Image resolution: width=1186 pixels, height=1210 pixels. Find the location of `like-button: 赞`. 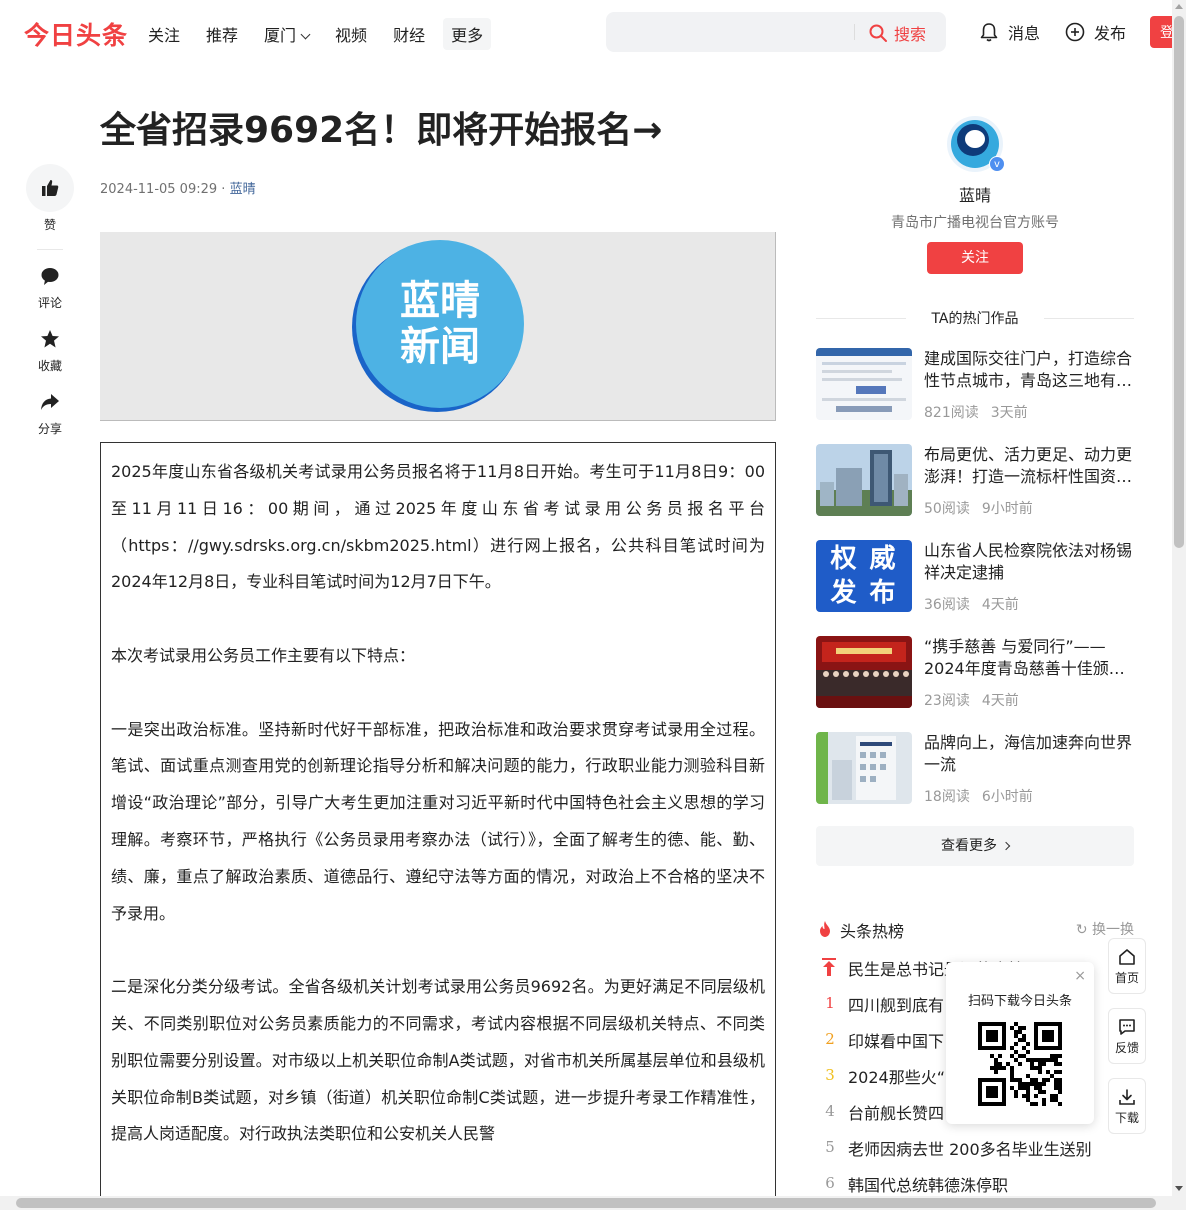

like-button: 赞 is located at coordinates (50, 198).